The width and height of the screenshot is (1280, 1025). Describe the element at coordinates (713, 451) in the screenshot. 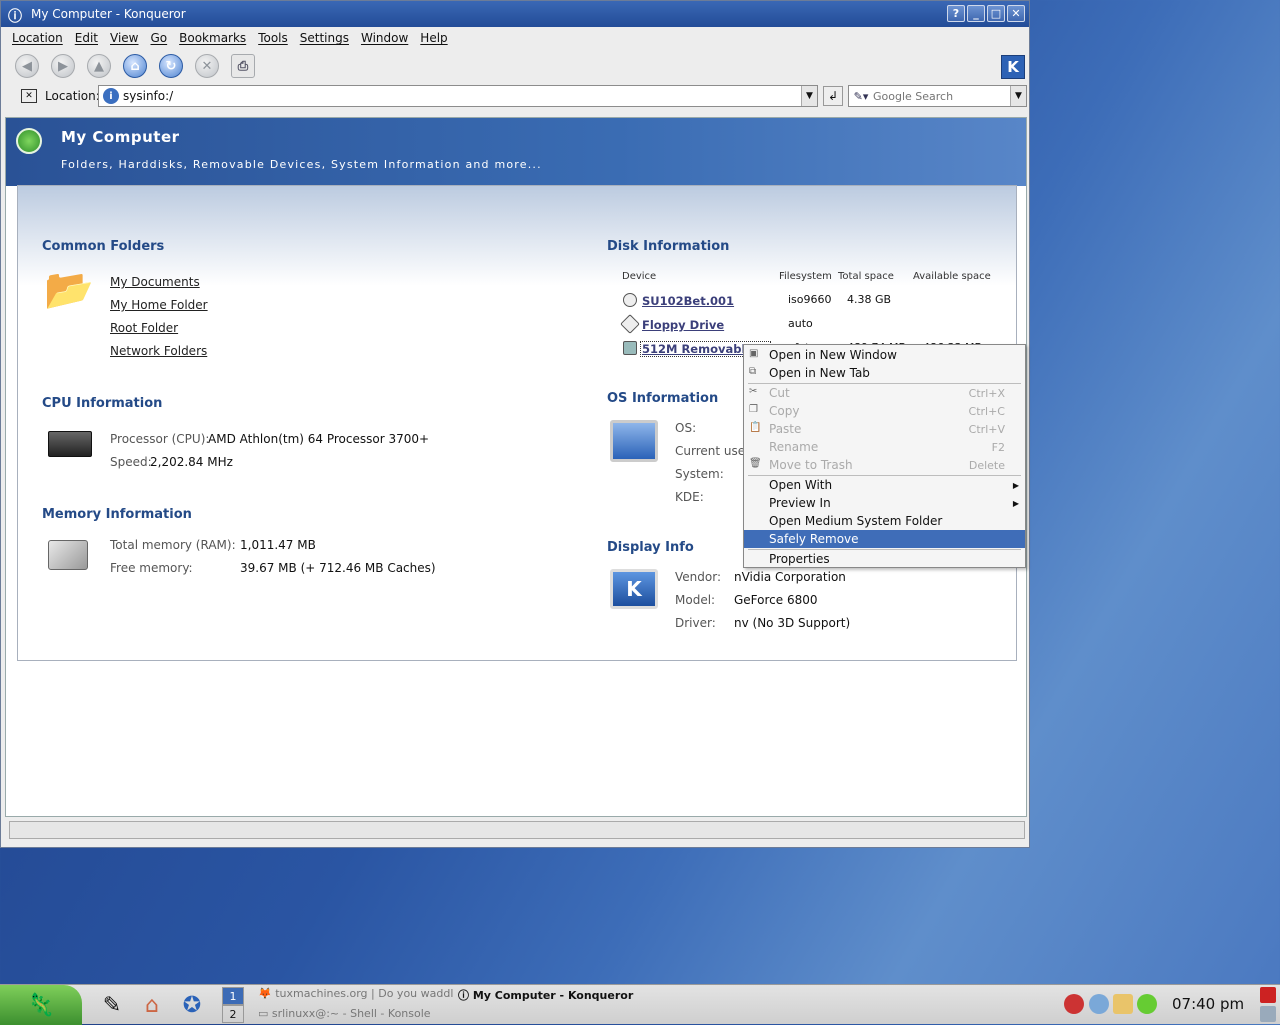

I see `current-user-label: Current user` at that location.